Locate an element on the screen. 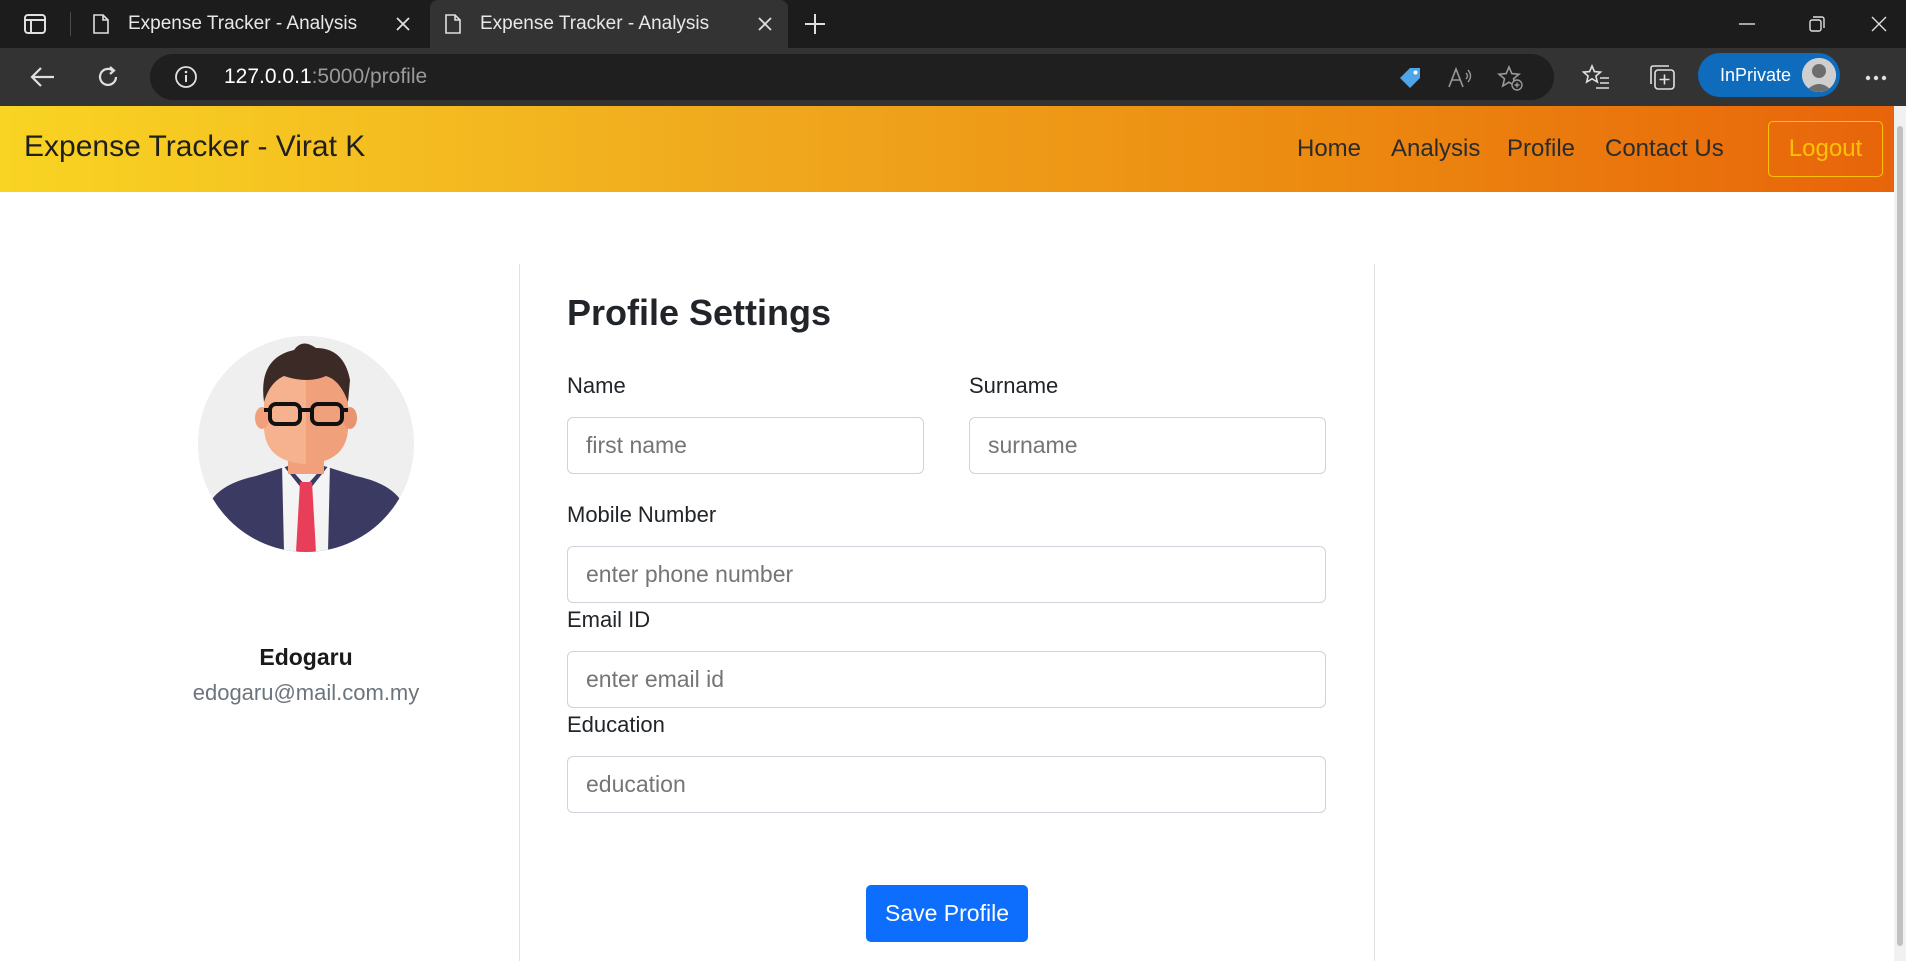 The height and width of the screenshot is (961, 1906). minimize-icon is located at coordinates (1747, 24).